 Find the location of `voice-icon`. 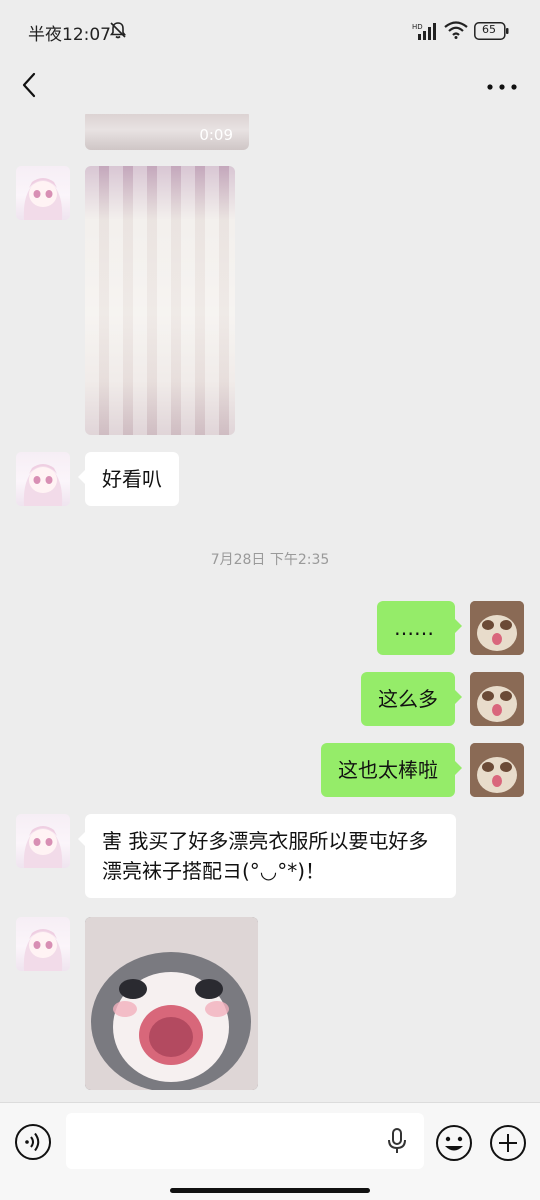

voice-icon is located at coordinates (33, 1142).